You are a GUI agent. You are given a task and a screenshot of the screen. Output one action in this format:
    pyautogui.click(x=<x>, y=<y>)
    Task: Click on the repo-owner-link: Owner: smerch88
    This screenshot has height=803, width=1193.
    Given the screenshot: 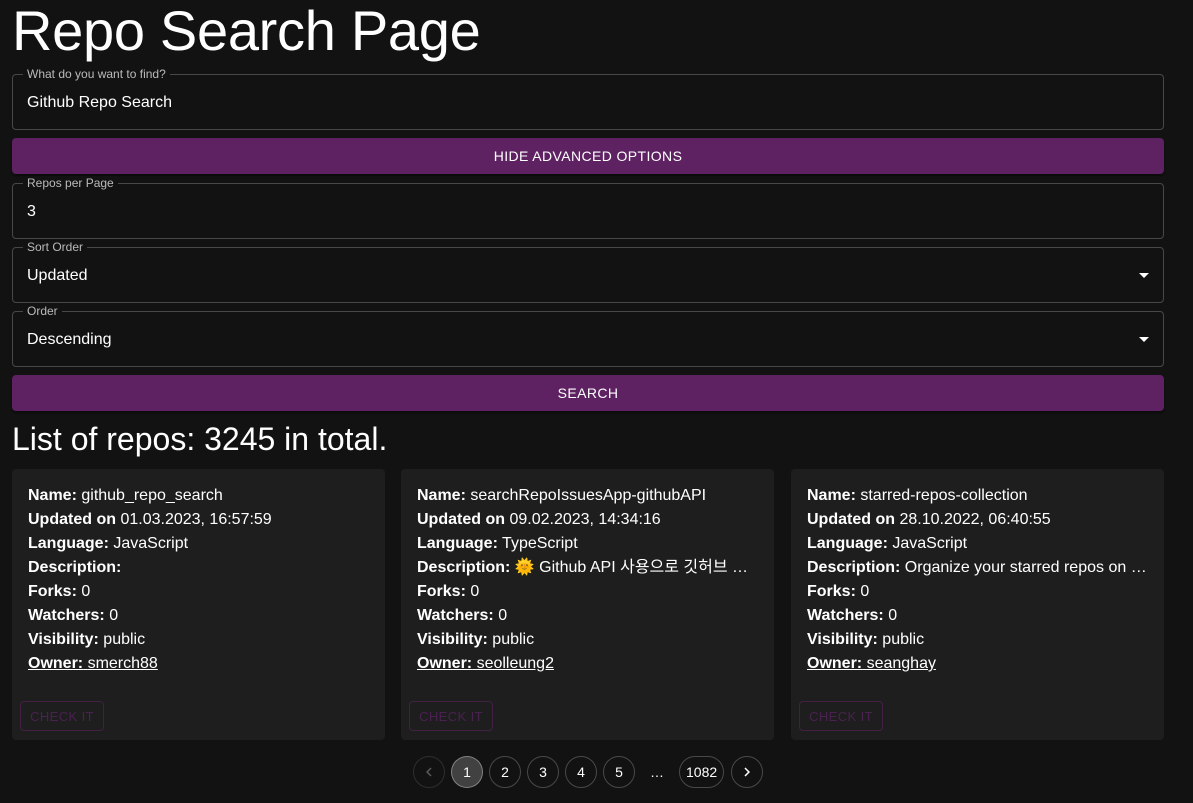 What is the action you would take?
    pyautogui.click(x=200, y=664)
    